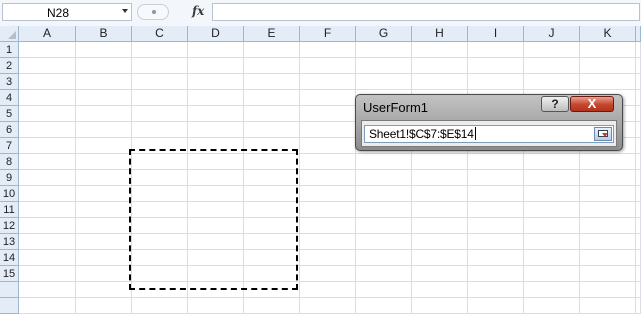  Describe the element at coordinates (9, 194) in the screenshot. I see `row-header-10: 10` at that location.